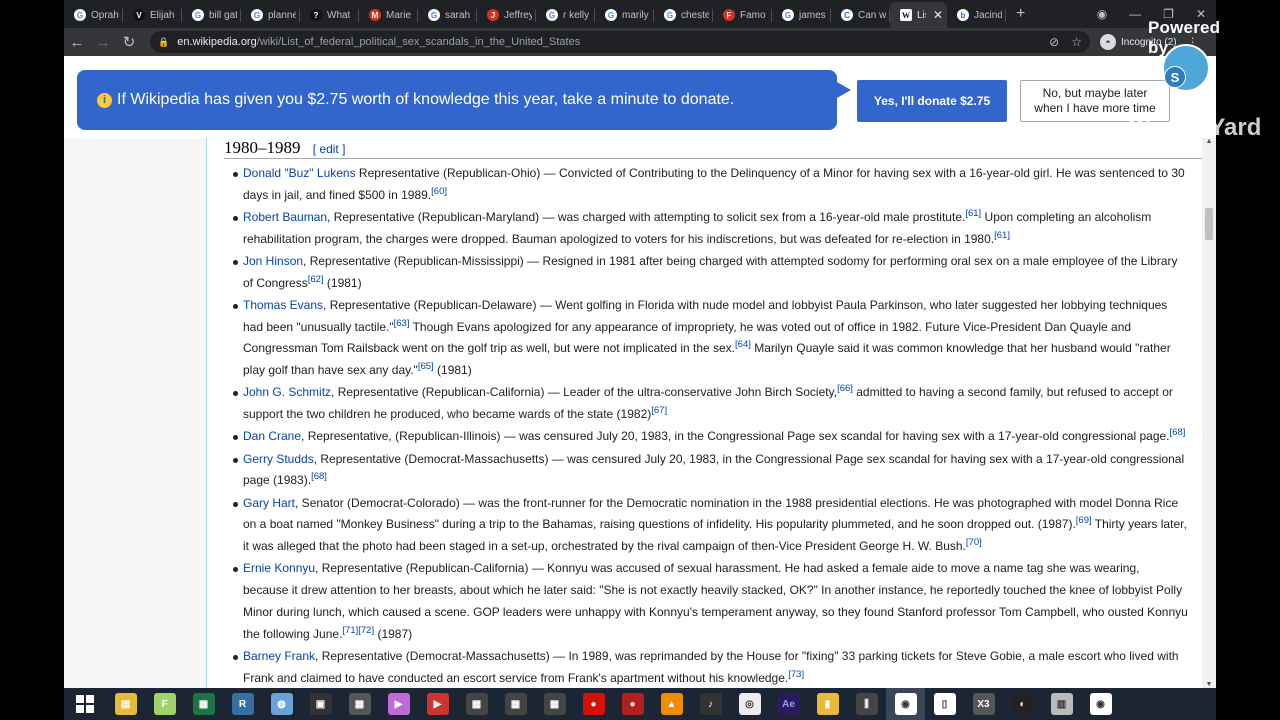 The width and height of the screenshot is (1280, 720). What do you see at coordinates (554, 704) in the screenshot?
I see `grid-app-3-taskbar-icon: ▦` at bounding box center [554, 704].